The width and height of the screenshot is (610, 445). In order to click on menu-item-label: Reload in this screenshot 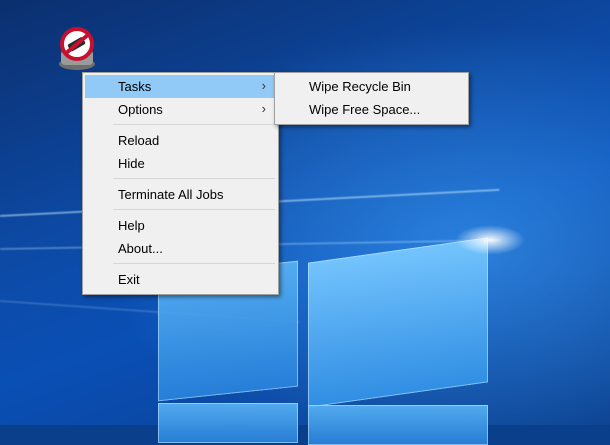, I will do `click(139, 140)`.